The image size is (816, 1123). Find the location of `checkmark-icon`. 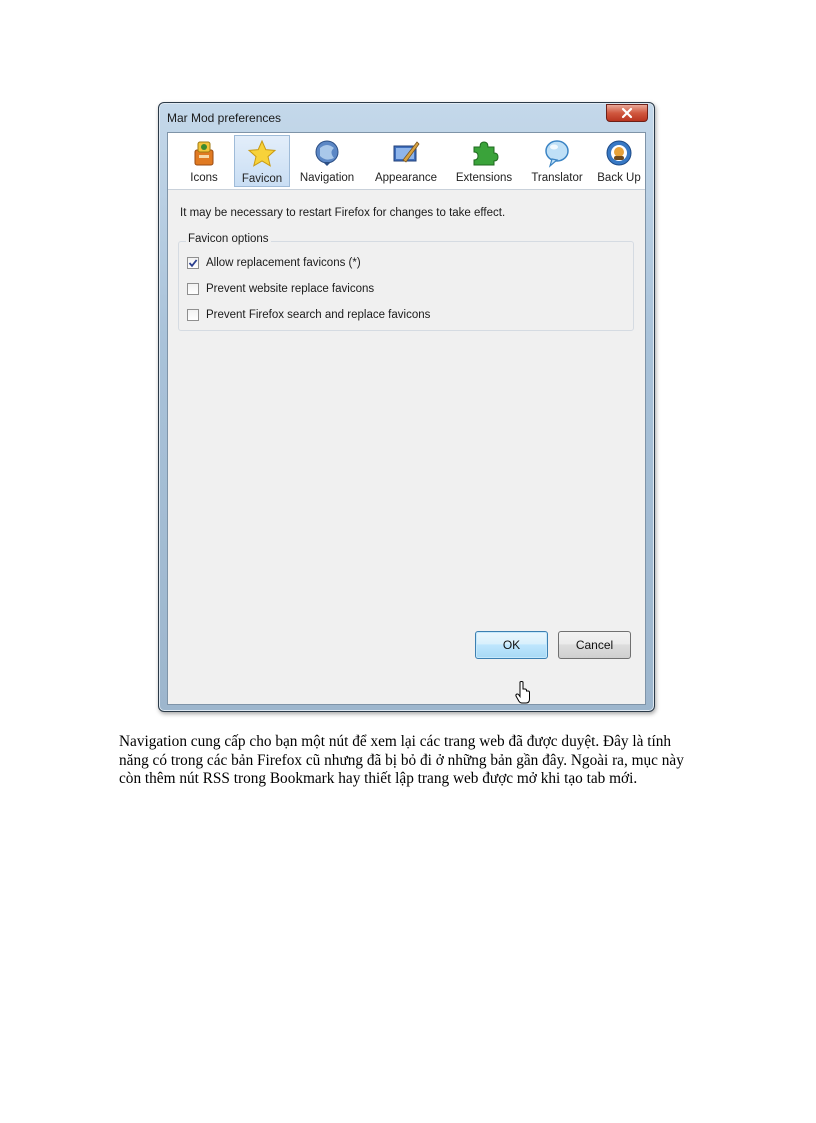

checkmark-icon is located at coordinates (193, 263).